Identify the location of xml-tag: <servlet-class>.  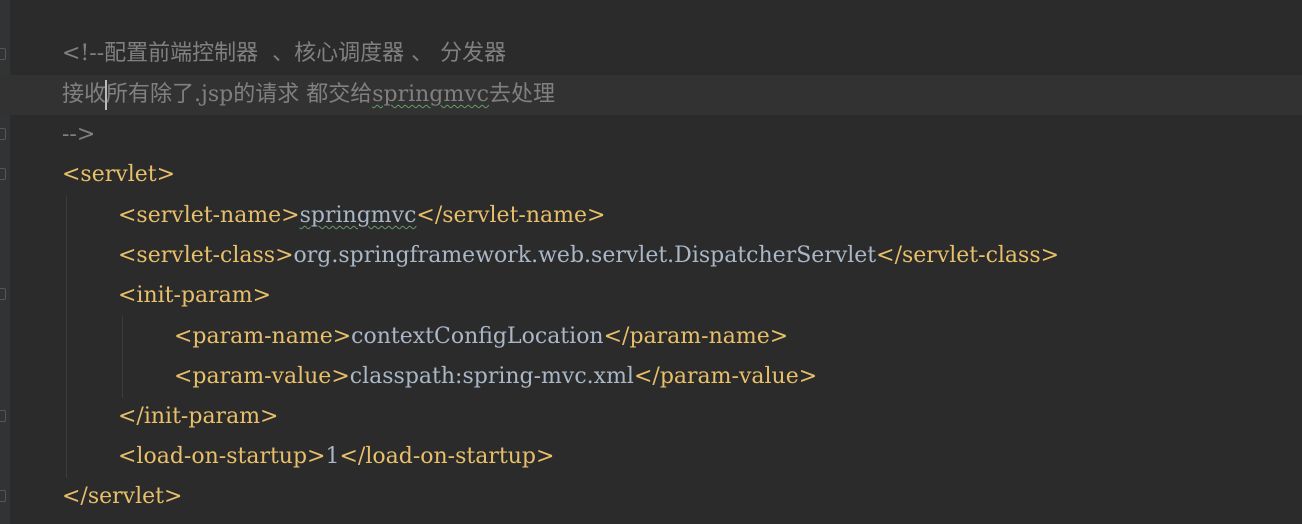
(206, 255).